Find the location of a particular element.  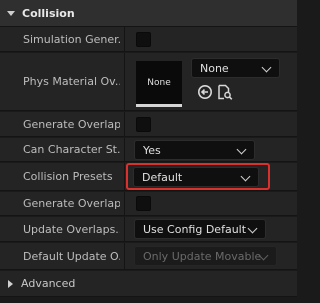

simulation-hit-events-checkbox is located at coordinates (143, 39).